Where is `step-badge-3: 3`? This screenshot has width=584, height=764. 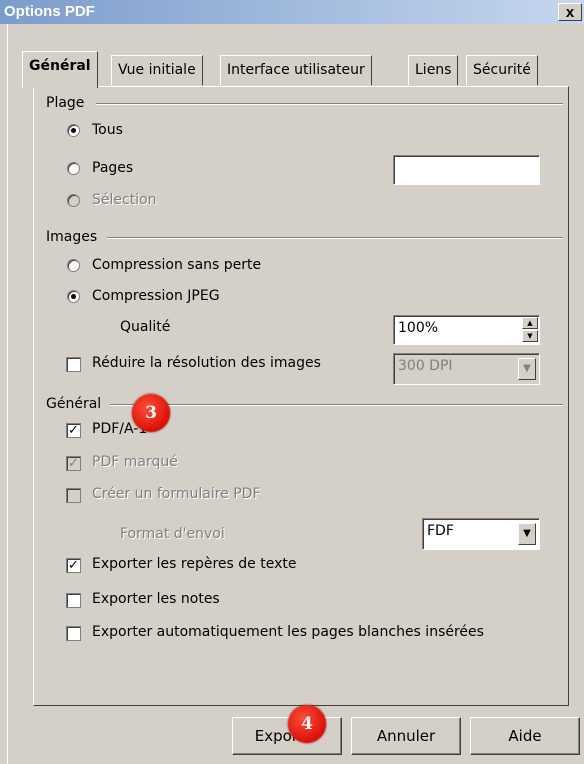 step-badge-3: 3 is located at coordinates (151, 413).